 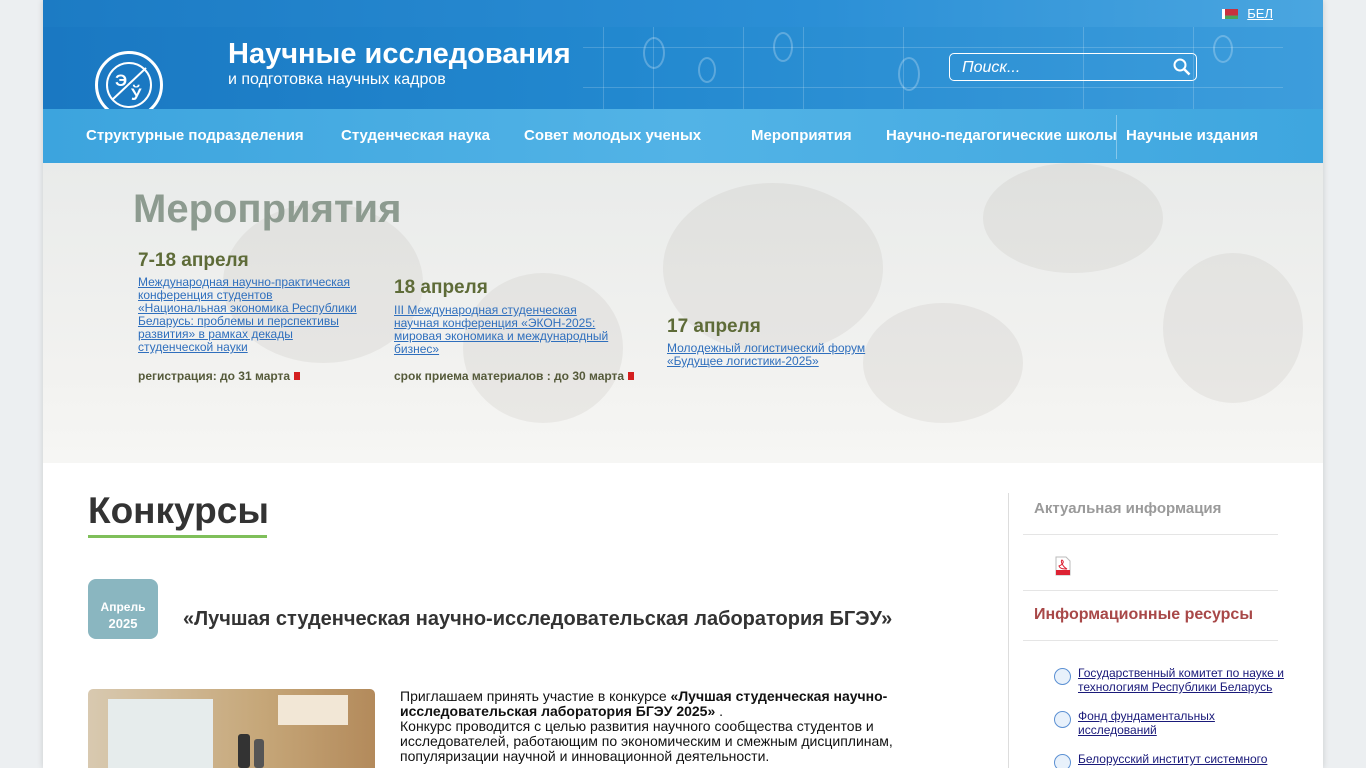 What do you see at coordinates (683, 13) in the screenshot?
I see `top-strip: БЕЛ` at bounding box center [683, 13].